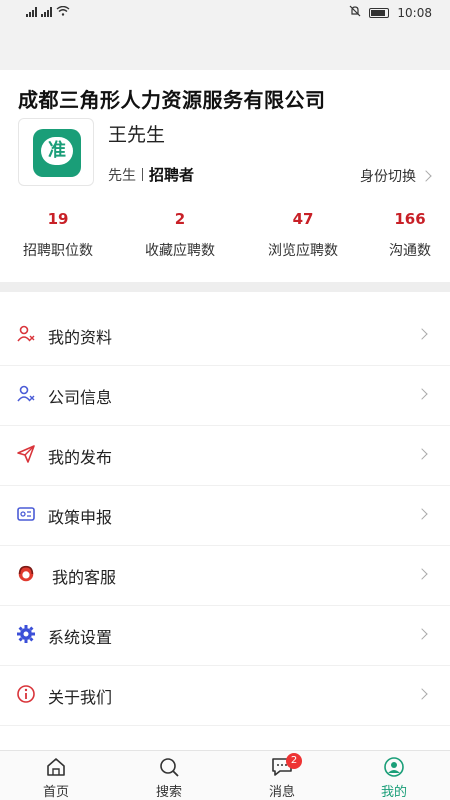 Image resolution: width=450 pixels, height=800 pixels. Describe the element at coordinates (225, 576) in the screenshot. I see `menu-item-customer-service: 我的客服` at that location.